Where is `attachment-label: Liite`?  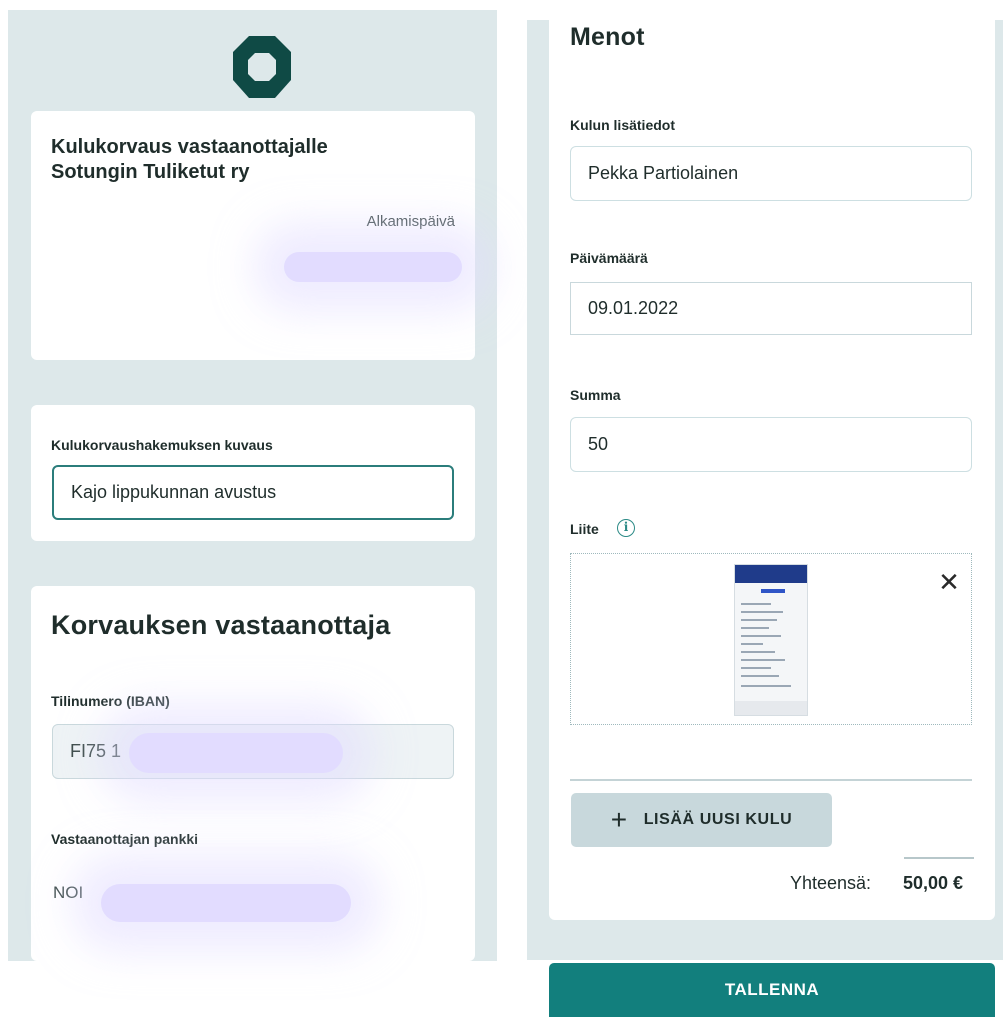 attachment-label: Liite is located at coordinates (584, 529).